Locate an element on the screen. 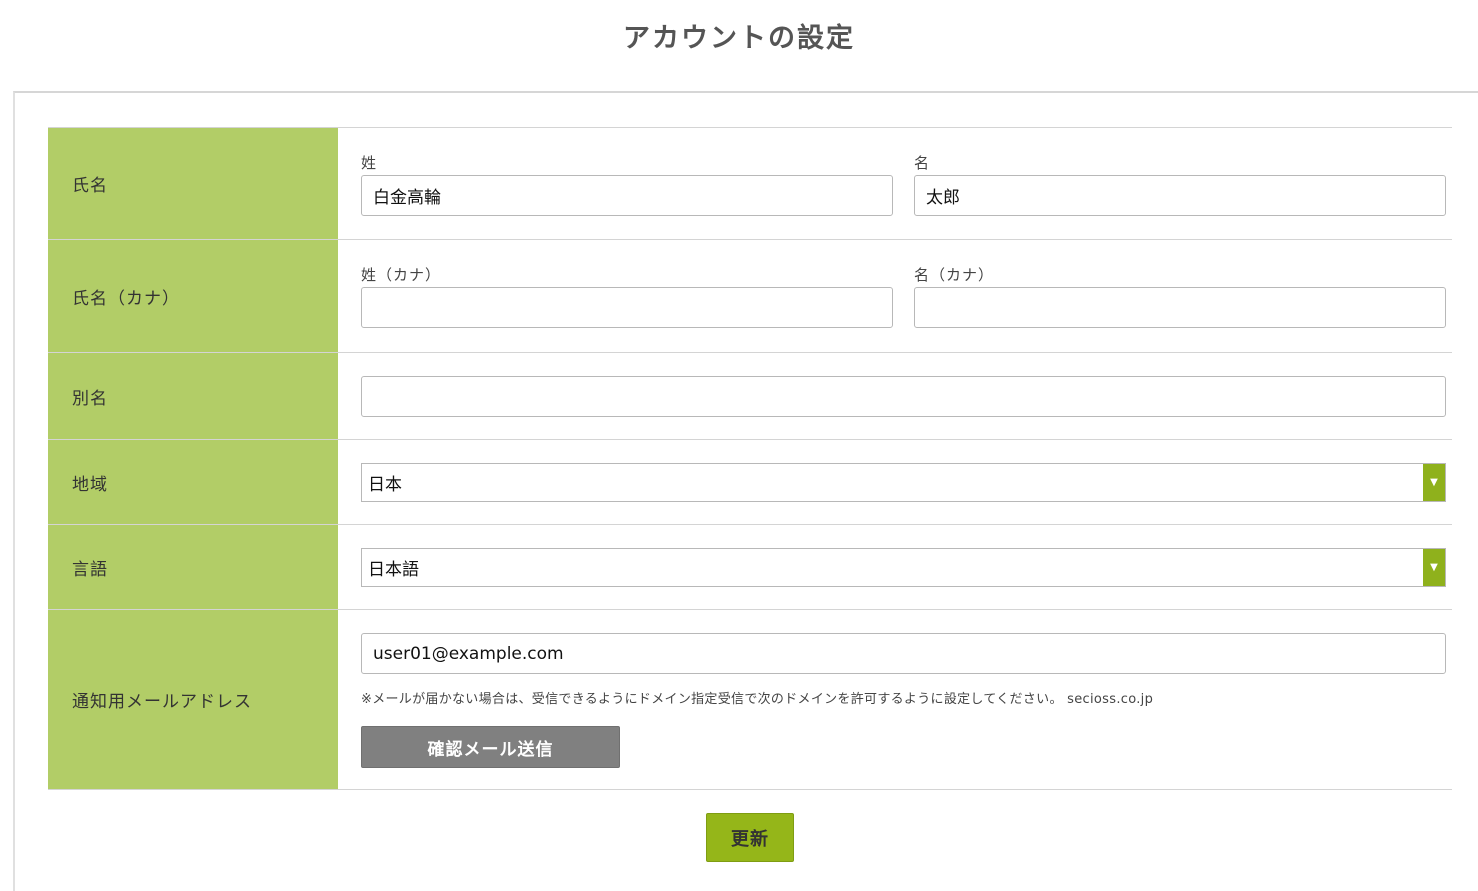 This screenshot has width=1478, height=891. row-content-alias is located at coordinates (895, 396).